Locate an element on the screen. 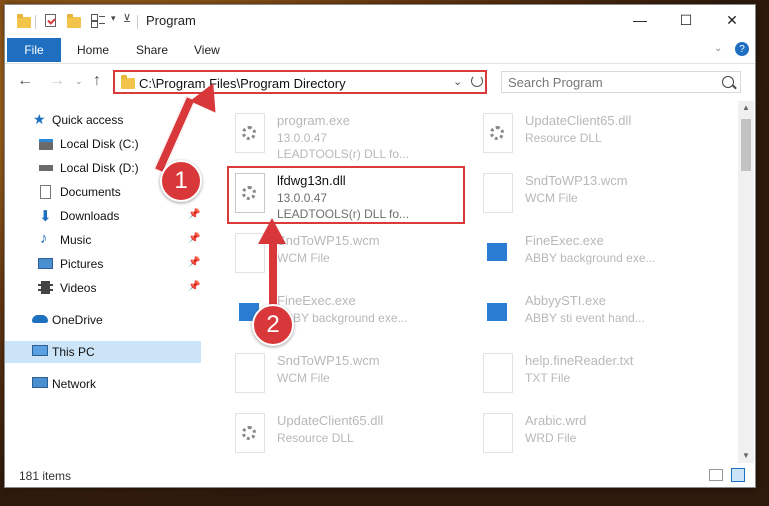 This screenshot has width=769, height=506. scroll-up-icon: ▲ is located at coordinates (746, 107).